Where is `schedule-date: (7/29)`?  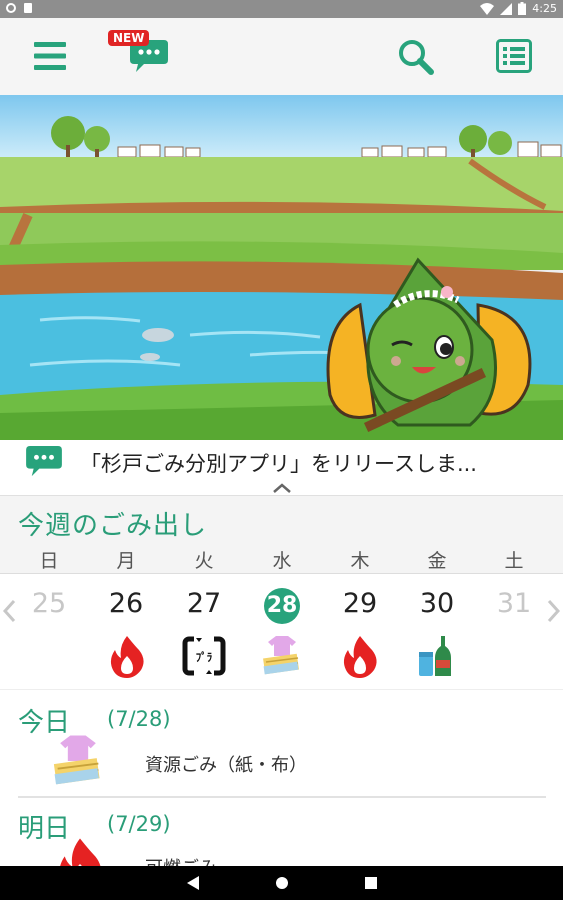
schedule-date: (7/29) is located at coordinates (139, 824).